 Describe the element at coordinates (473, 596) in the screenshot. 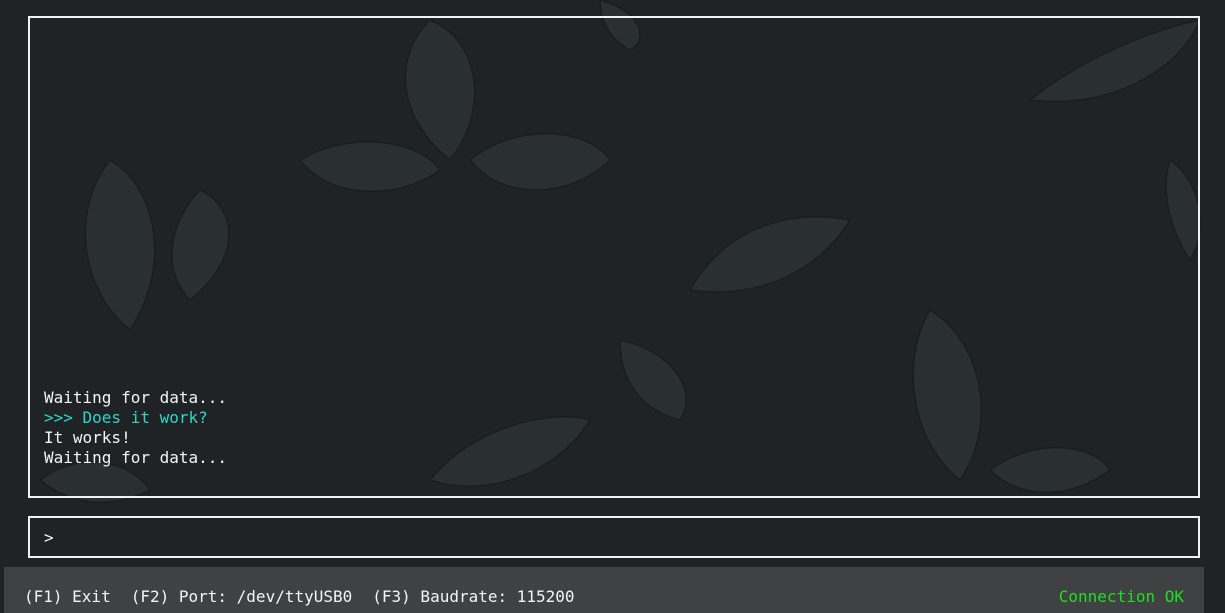

I see `baudrate-key-hint: (F3) Baudrate: 115200` at that location.